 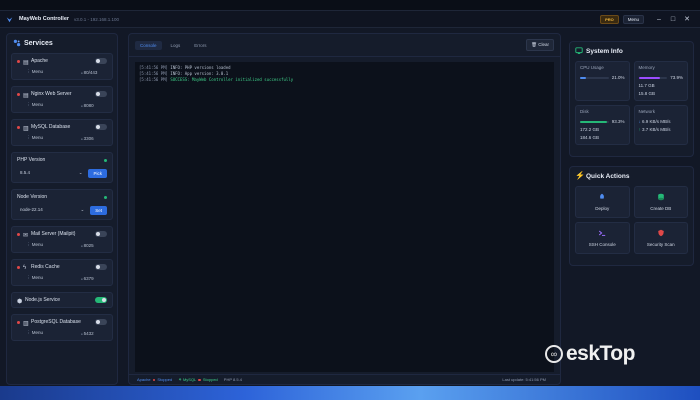 What do you see at coordinates (676, 77) in the screenshot?
I see `memory-percent: 73.9%` at bounding box center [676, 77].